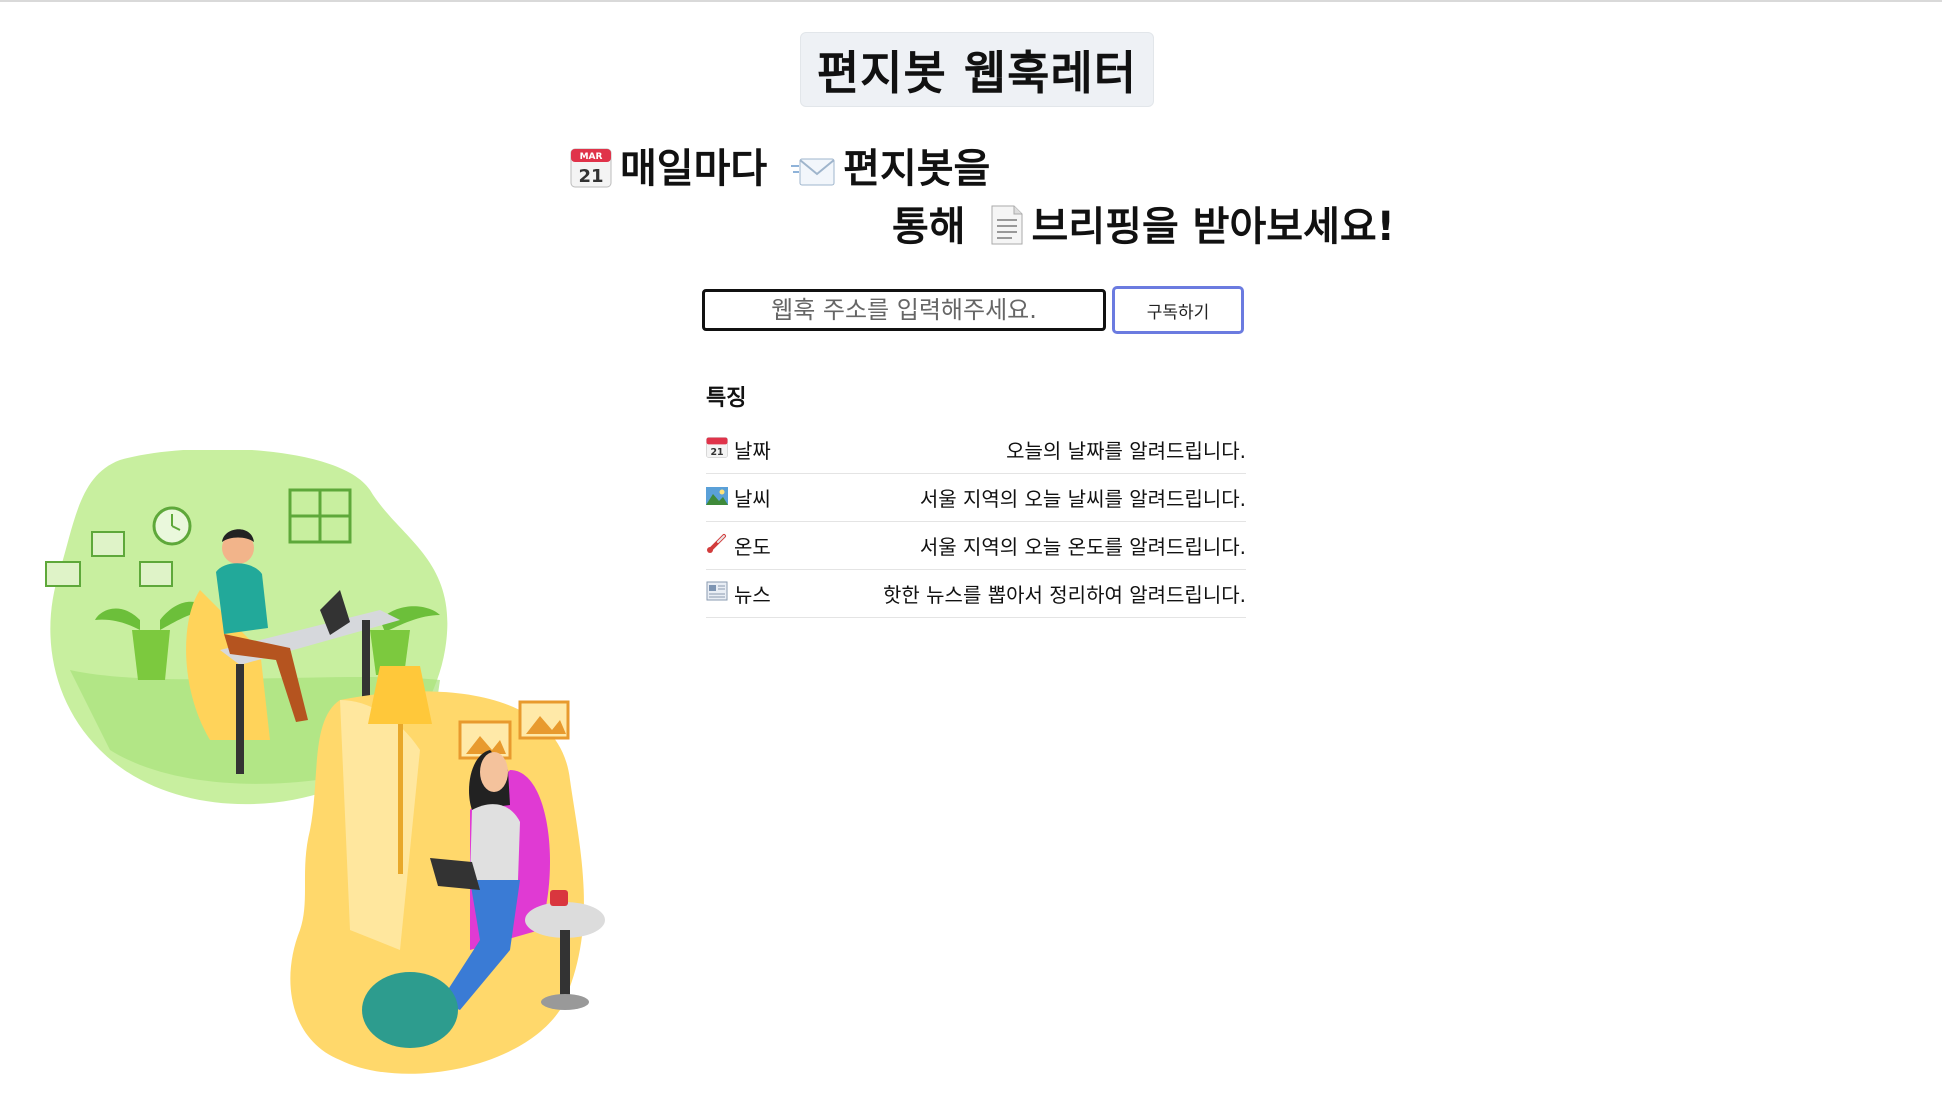  I want to click on calendar-icon: MAR 21, so click(591, 173).